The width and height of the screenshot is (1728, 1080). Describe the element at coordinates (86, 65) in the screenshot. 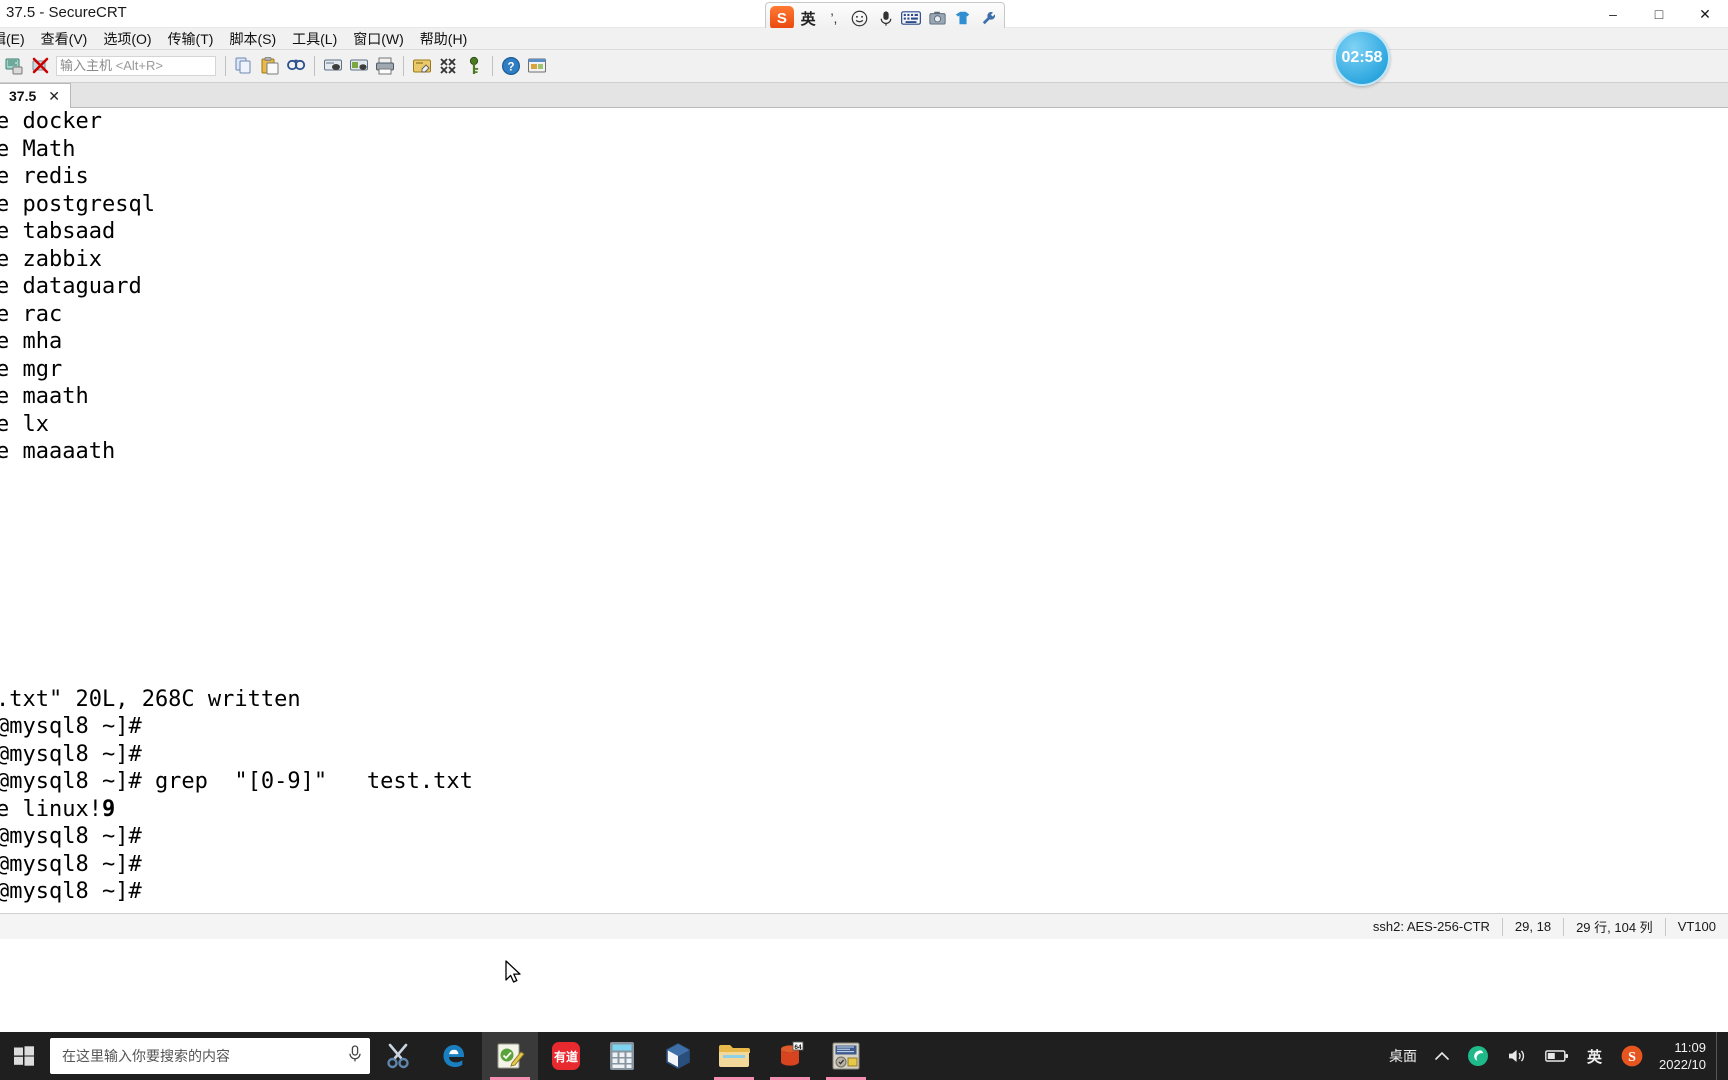

I see `host-placeholder: 输入主机` at that location.